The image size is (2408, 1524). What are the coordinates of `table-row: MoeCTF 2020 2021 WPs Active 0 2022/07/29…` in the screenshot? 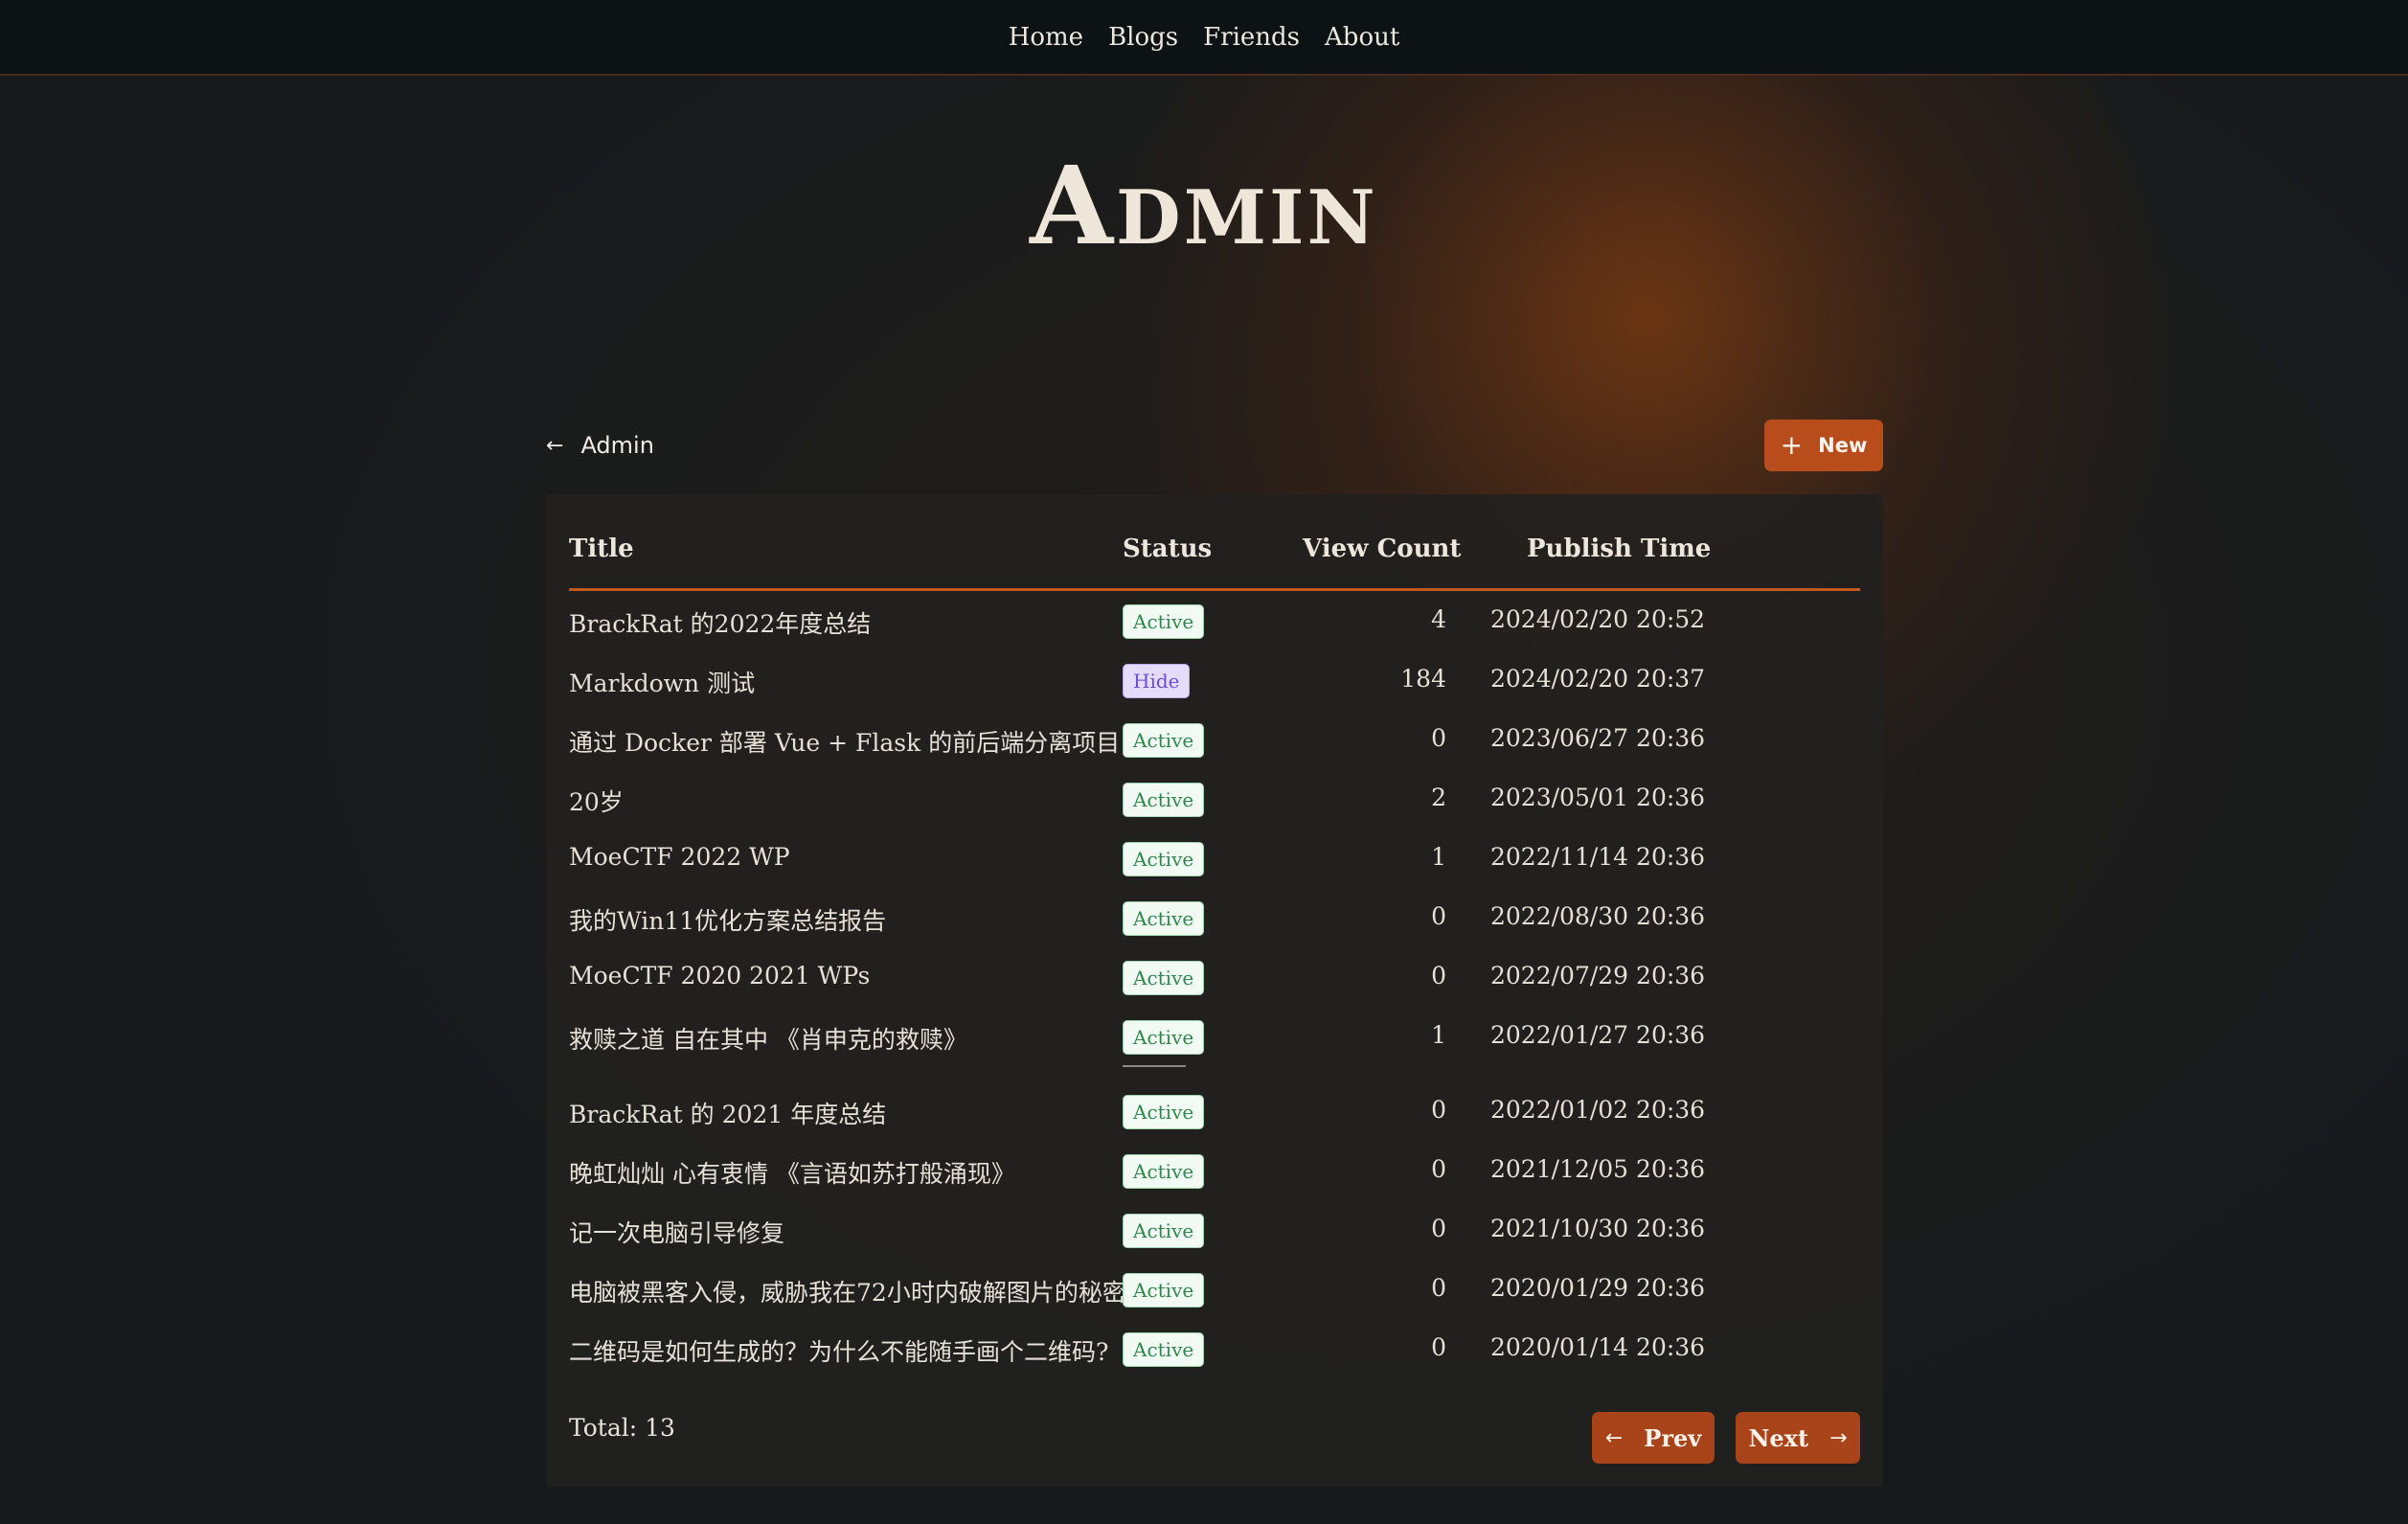 It's located at (1214, 976).